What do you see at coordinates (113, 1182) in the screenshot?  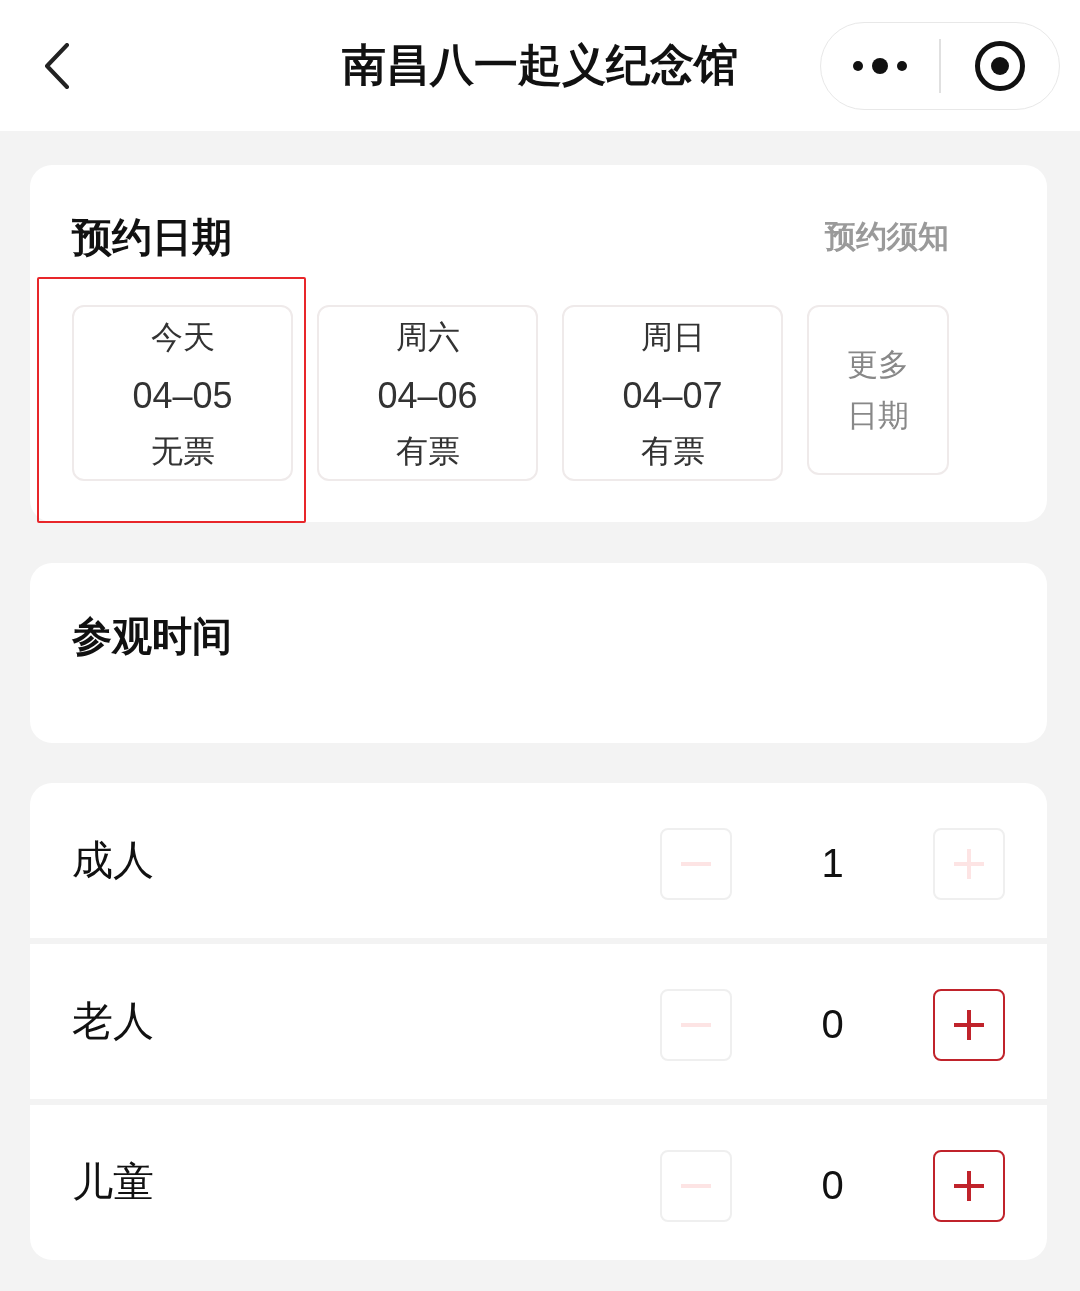 I see `ticket-type-label: 儿童` at bounding box center [113, 1182].